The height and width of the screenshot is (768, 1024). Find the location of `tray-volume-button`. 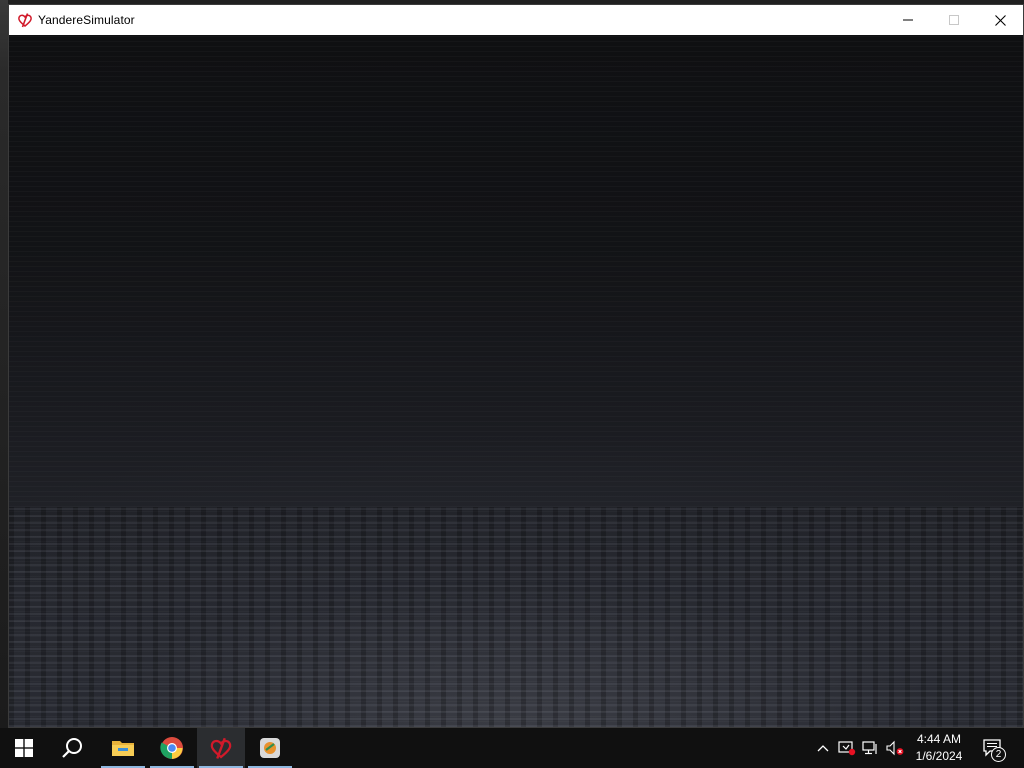

tray-volume-button is located at coordinates (895, 748).